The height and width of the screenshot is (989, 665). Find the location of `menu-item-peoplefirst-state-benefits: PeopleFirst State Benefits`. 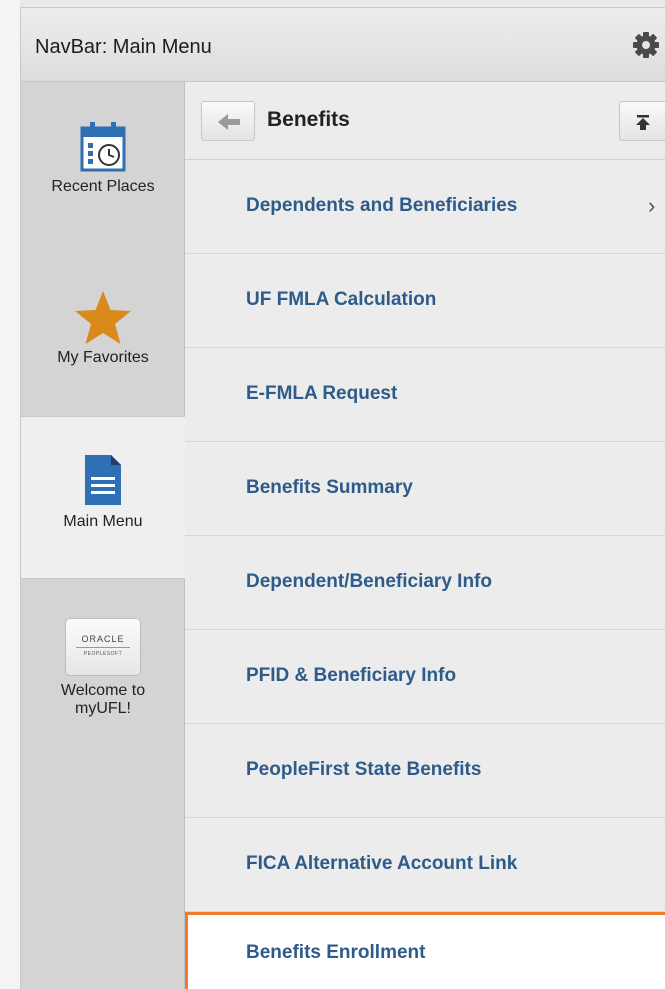

menu-item-peoplefirst-state-benefits: PeopleFirst State Benefits is located at coordinates (425, 771).